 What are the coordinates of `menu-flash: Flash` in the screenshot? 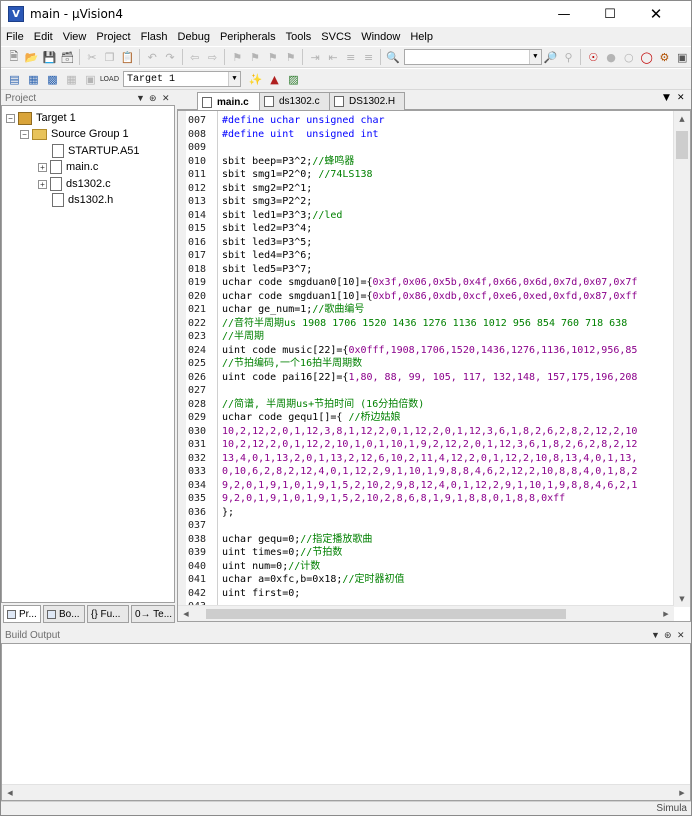 It's located at (154, 37).